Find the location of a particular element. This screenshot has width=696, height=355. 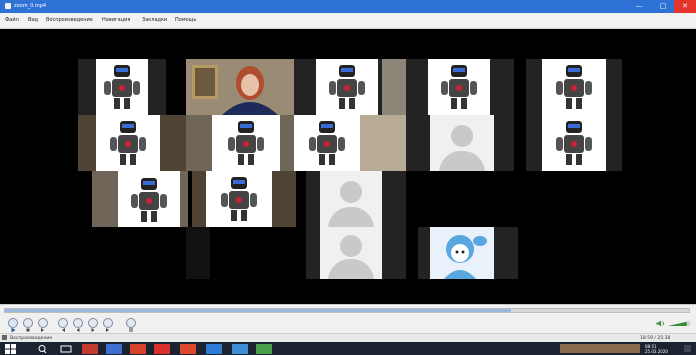

rewind-button is located at coordinates (63, 325).